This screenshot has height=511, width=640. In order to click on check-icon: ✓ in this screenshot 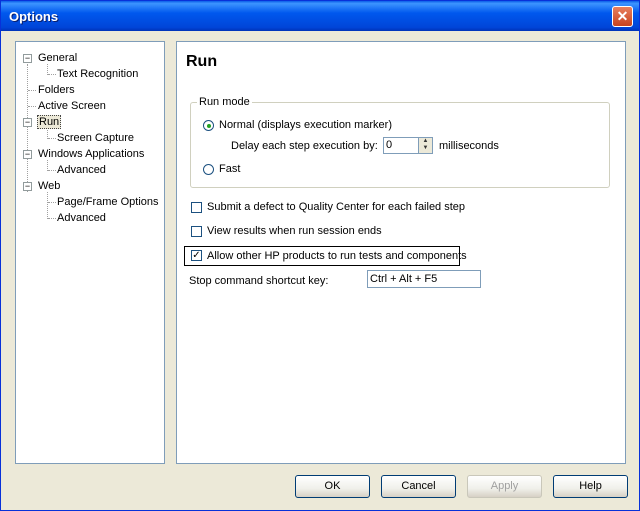, I will do `click(196, 255)`.